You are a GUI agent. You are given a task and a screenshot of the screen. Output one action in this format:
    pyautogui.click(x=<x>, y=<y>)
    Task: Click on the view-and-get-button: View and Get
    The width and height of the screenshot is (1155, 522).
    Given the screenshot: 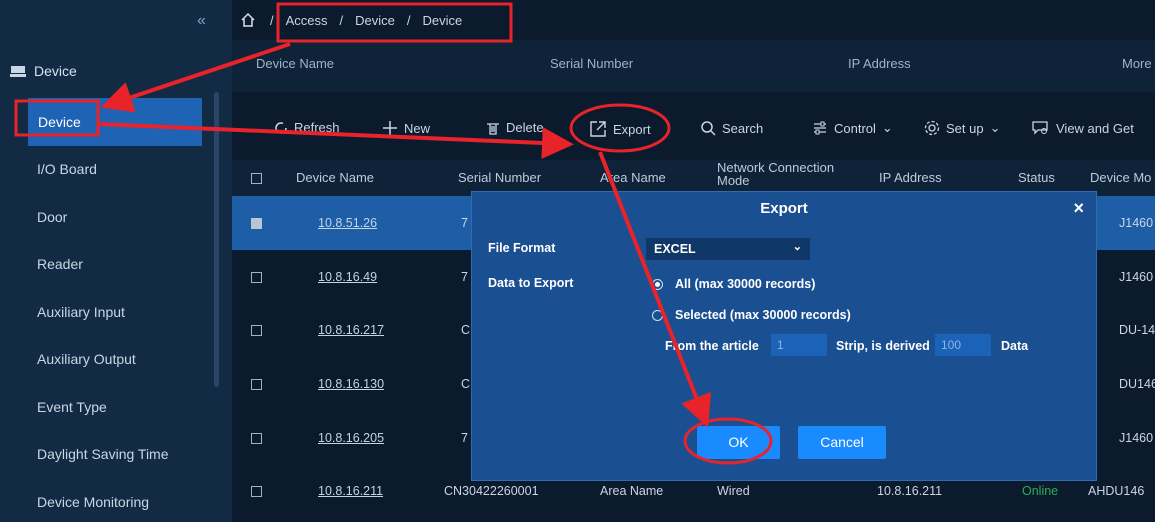 What is the action you would take?
    pyautogui.click(x=1083, y=128)
    